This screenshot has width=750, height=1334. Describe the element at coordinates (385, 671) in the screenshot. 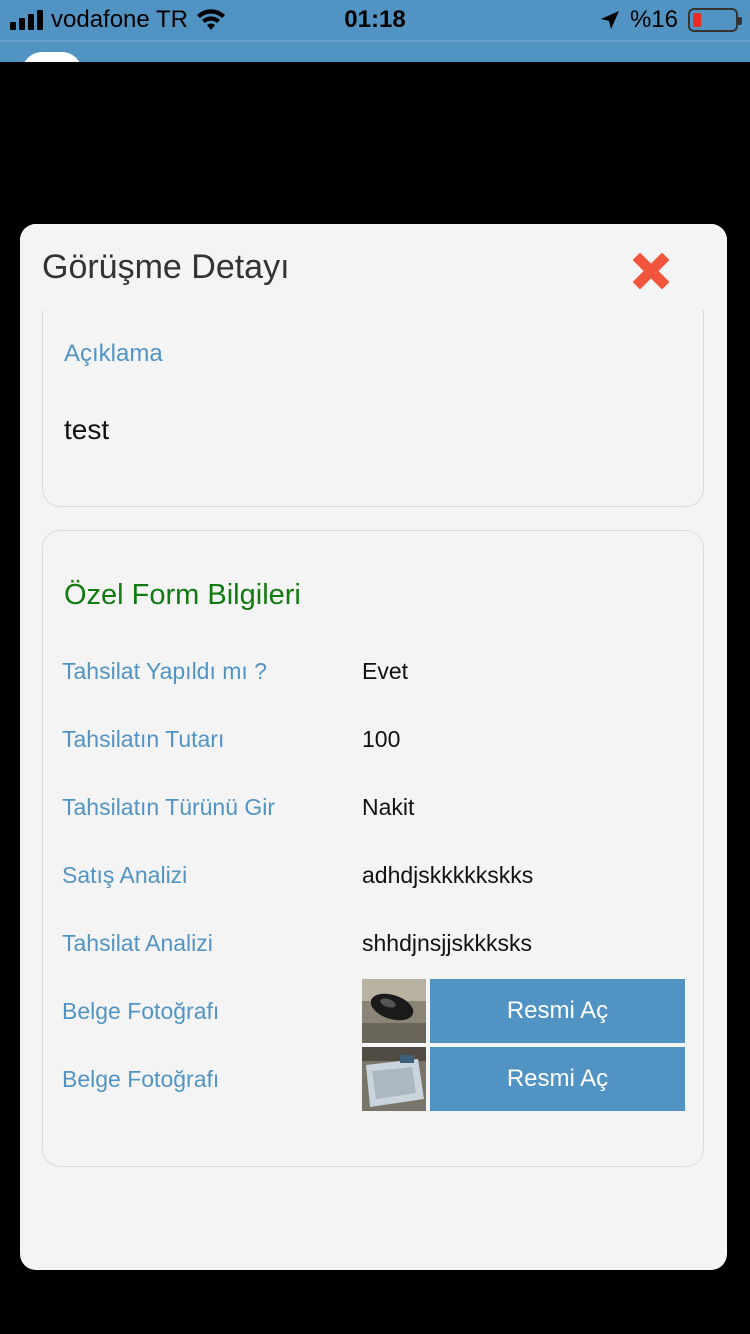

I see `field-value: Evet` at that location.